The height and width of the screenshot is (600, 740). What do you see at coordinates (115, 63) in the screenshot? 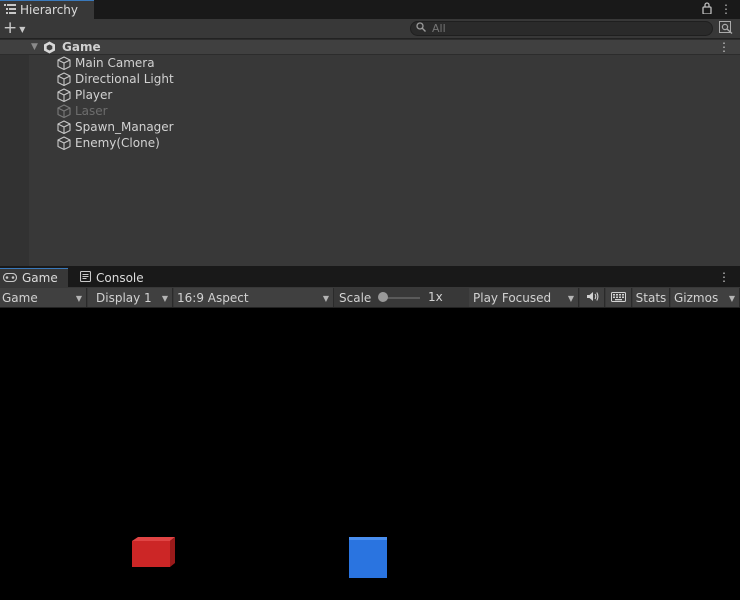
I see `hierarchy-item-label: Main Camera` at bounding box center [115, 63].